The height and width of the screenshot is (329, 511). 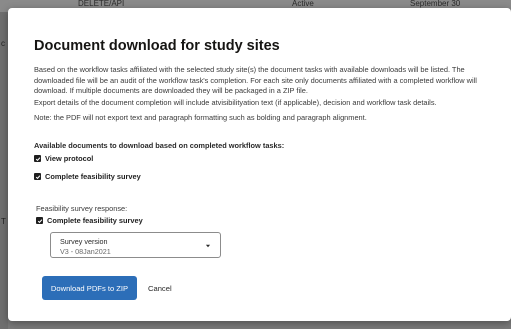 What do you see at coordinates (3, 43) in the screenshot?
I see `background-text: c` at bounding box center [3, 43].